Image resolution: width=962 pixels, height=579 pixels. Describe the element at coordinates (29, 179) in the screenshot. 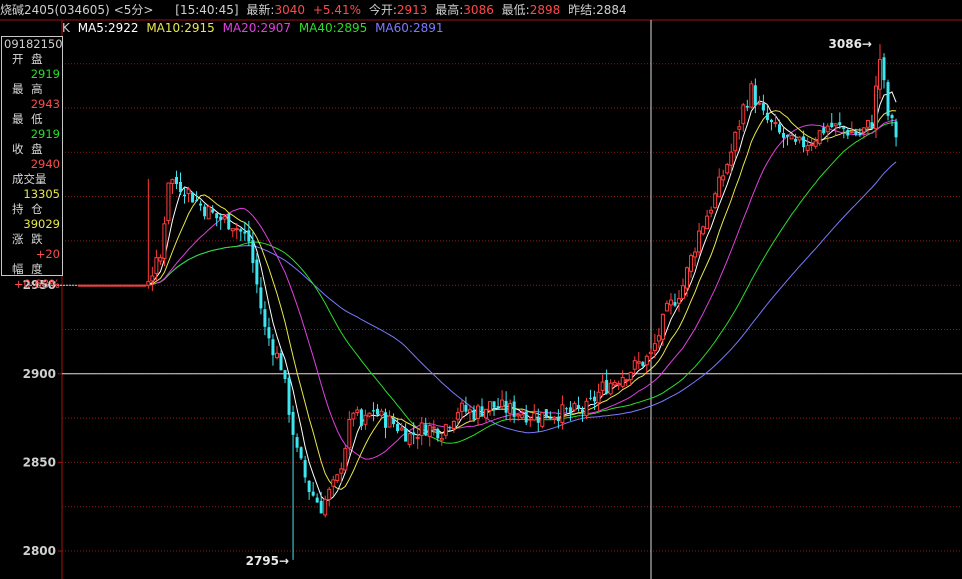

I see `info-volume-label: 成交量` at that location.